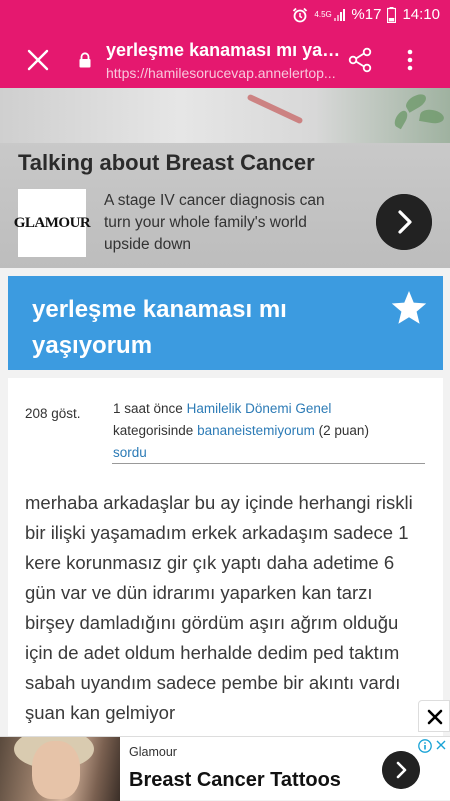 This screenshot has width=450, height=801. What do you see at coordinates (60, 769) in the screenshot?
I see `ad-thumbnail-image` at bounding box center [60, 769].